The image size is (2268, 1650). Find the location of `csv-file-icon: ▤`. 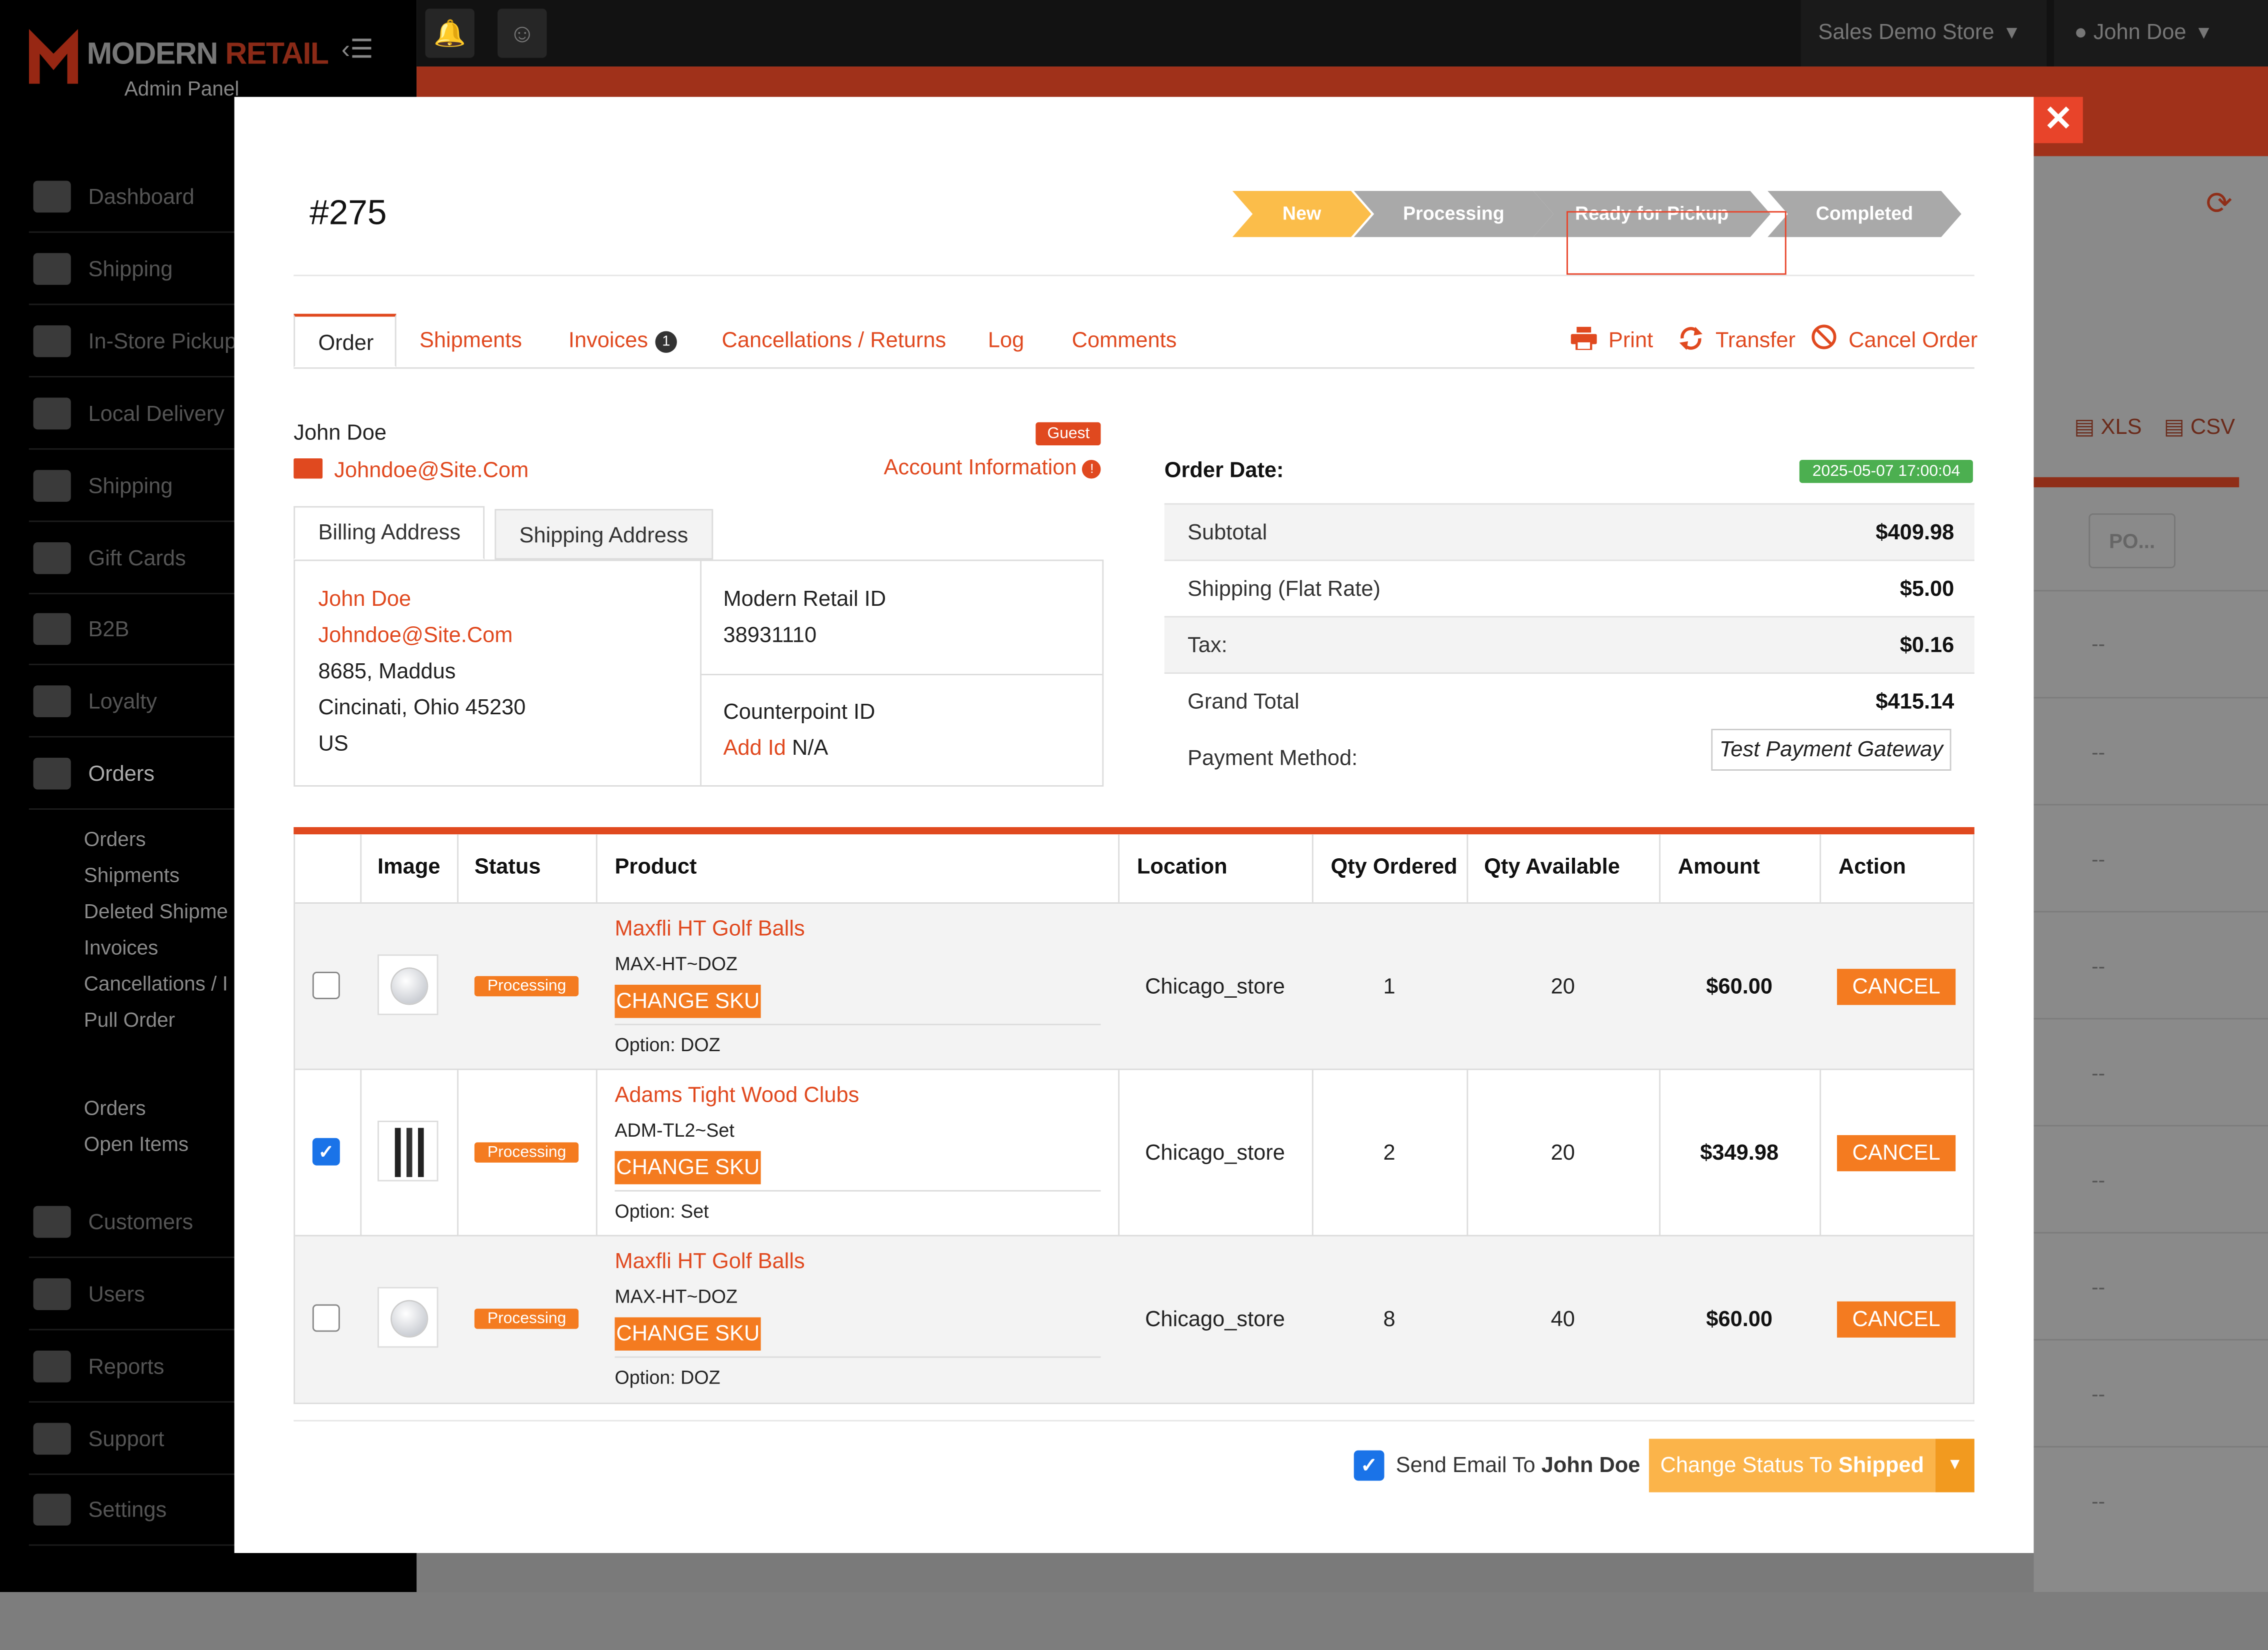

csv-file-icon: ▤ is located at coordinates (2174, 427).